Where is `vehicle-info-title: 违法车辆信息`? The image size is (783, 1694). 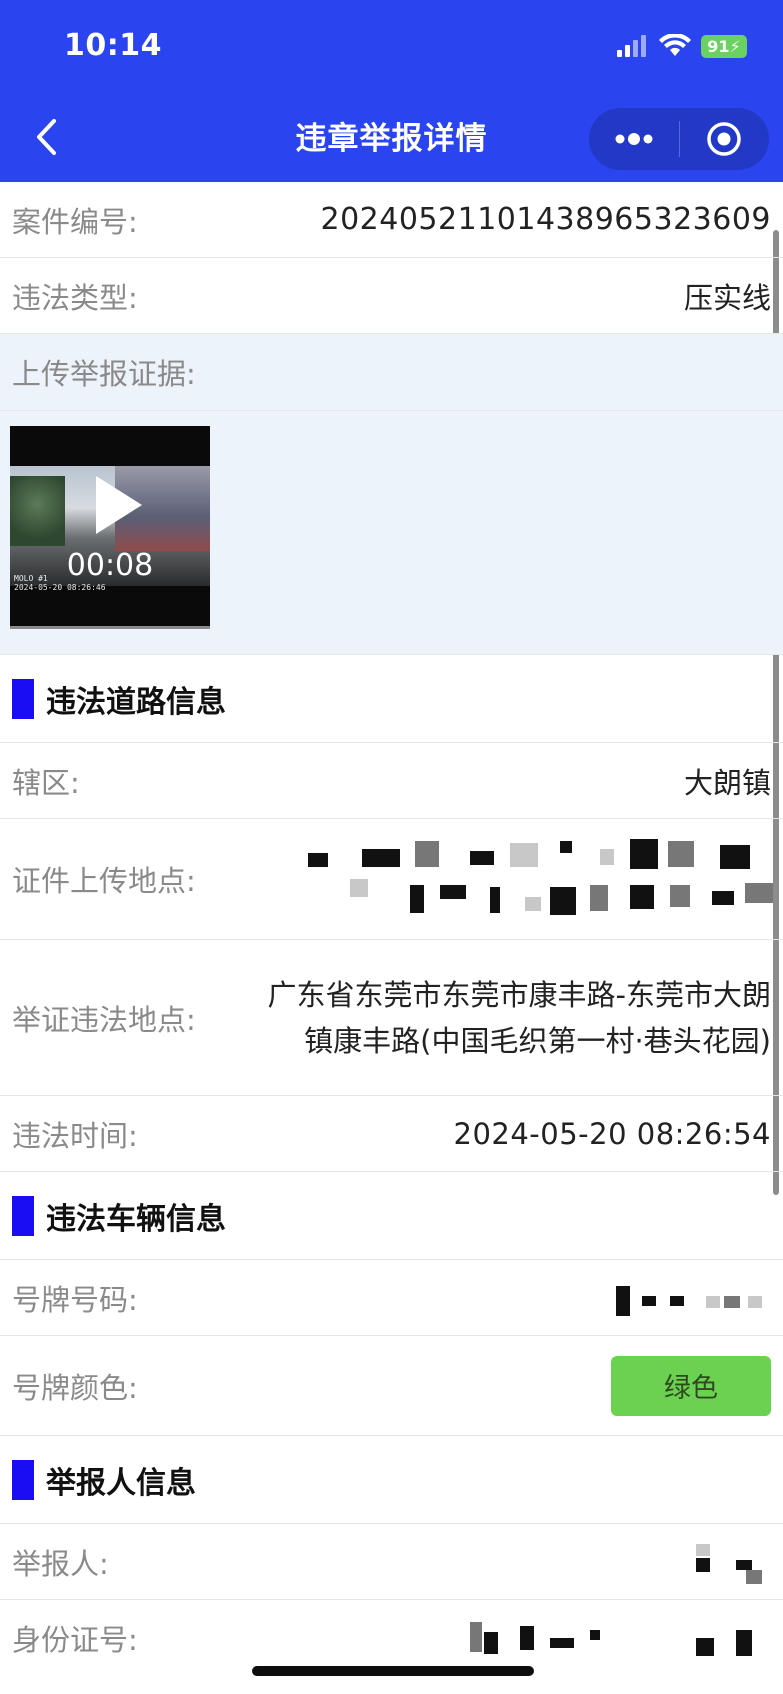
vehicle-info-title: 违法车辆信息 is located at coordinates (136, 1219).